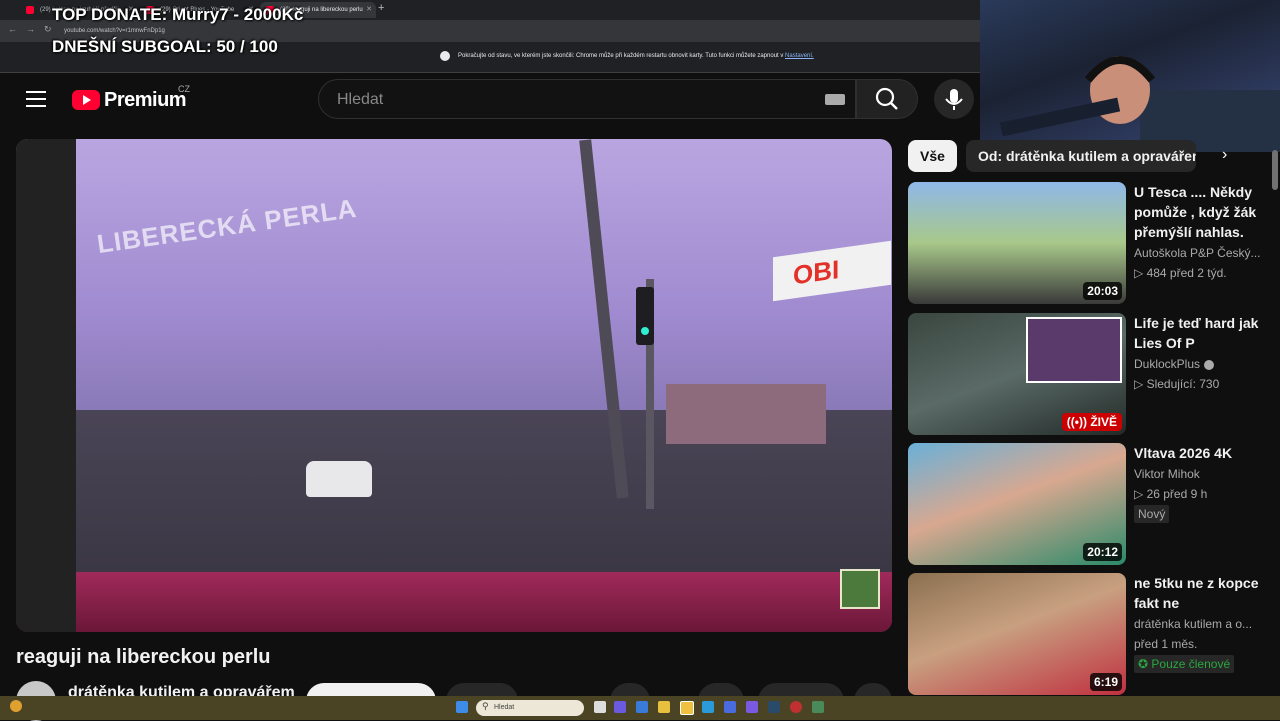  I want to click on search-icon, so click(886, 98).